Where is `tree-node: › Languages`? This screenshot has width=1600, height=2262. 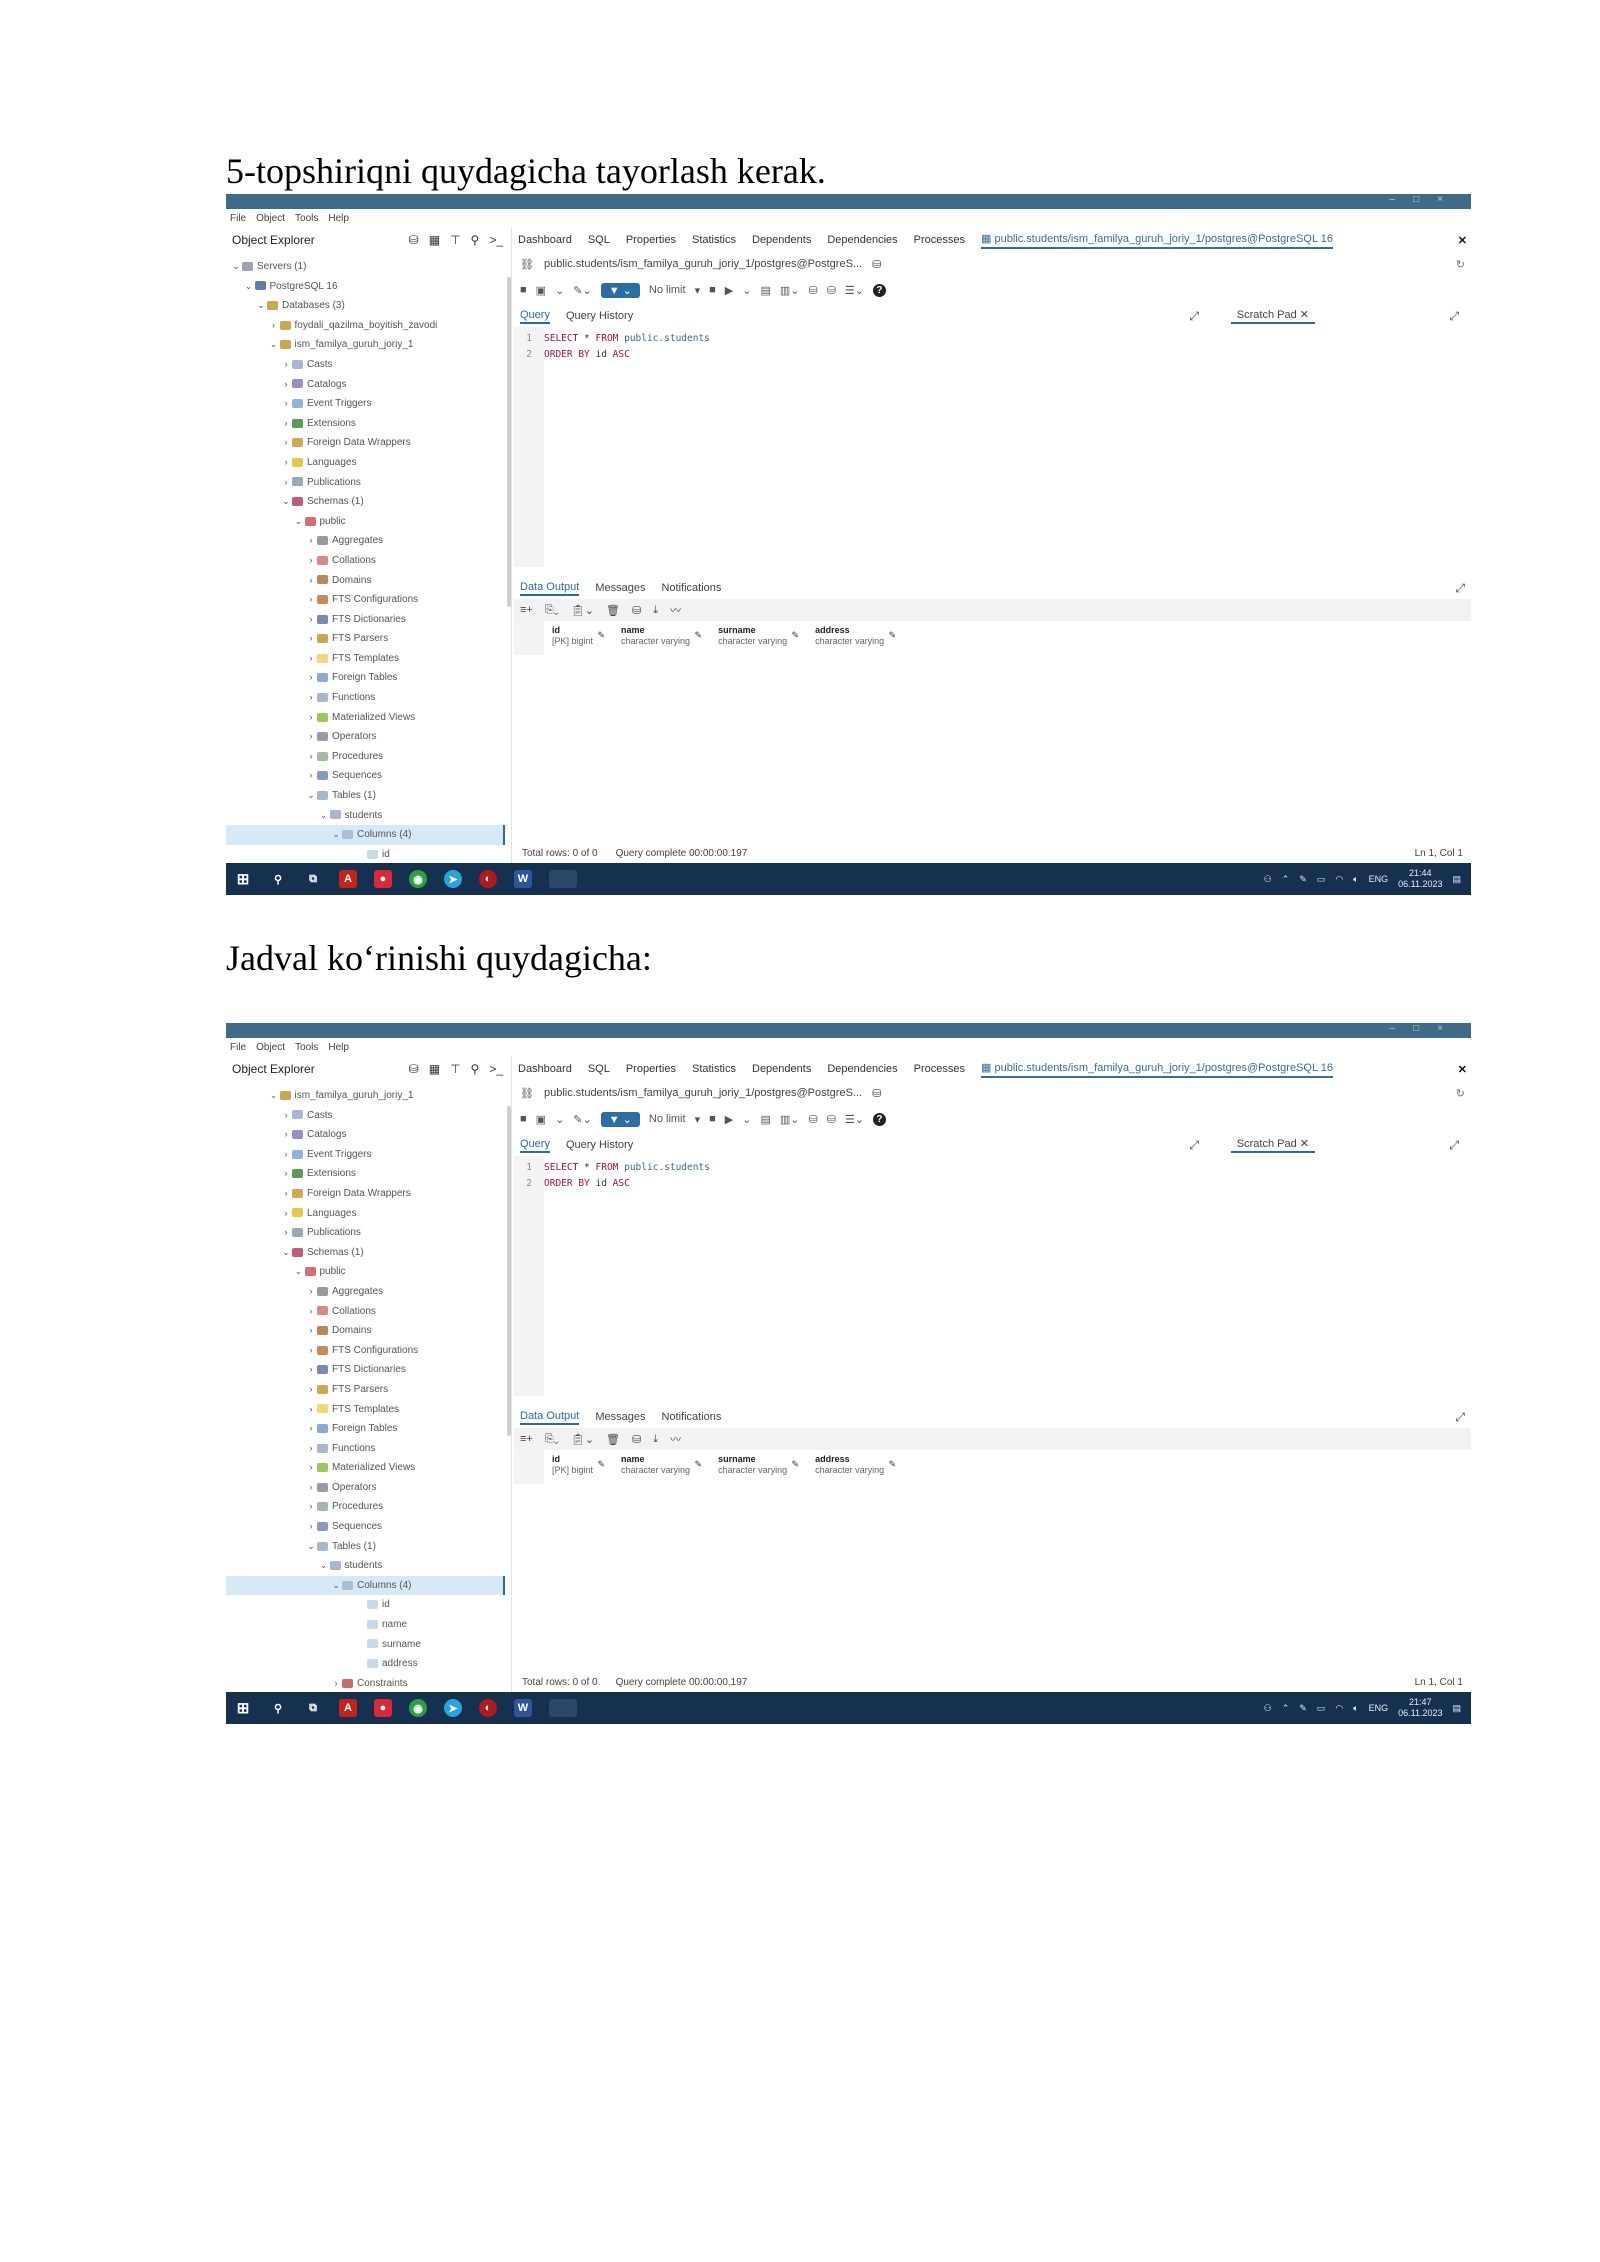
tree-node: › Languages is located at coordinates (365, 463).